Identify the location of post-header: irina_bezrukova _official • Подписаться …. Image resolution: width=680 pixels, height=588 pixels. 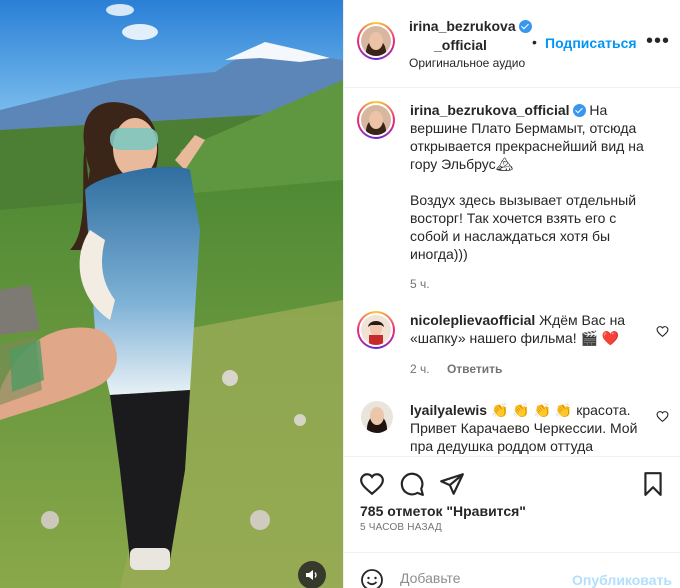
(512, 44).